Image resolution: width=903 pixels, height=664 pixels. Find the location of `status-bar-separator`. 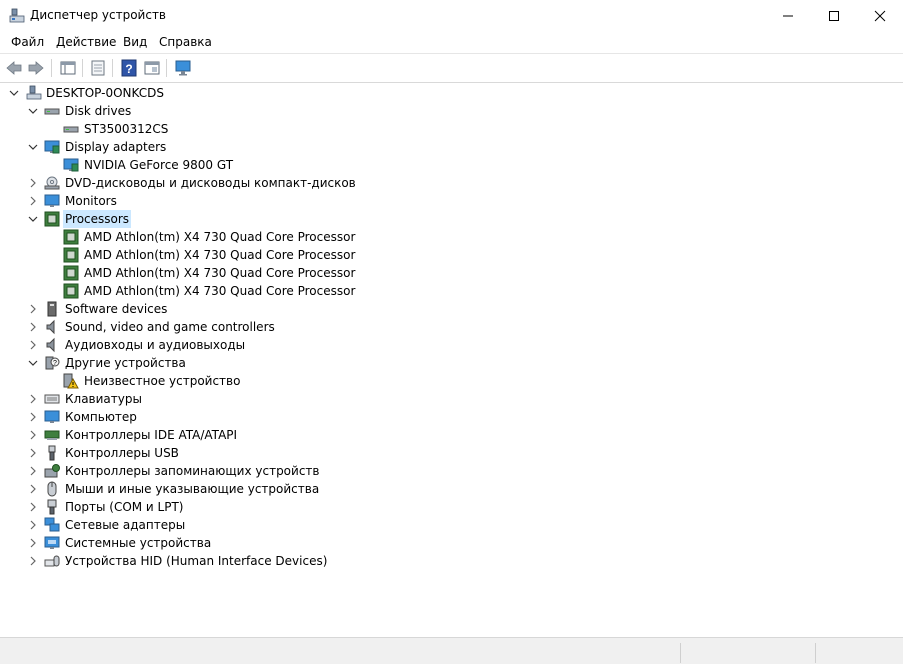

status-bar-separator is located at coordinates (680, 653).